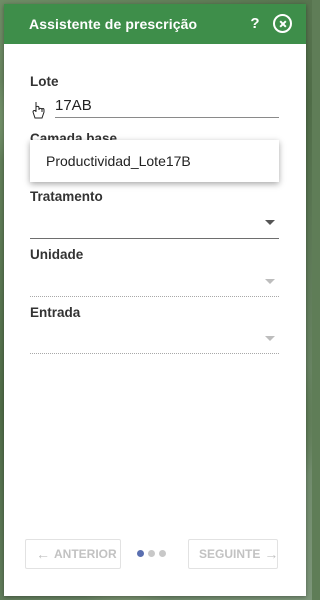 Image resolution: width=320 pixels, height=600 pixels. Describe the element at coordinates (43, 554) in the screenshot. I see `arrow-left-icon: ←` at that location.